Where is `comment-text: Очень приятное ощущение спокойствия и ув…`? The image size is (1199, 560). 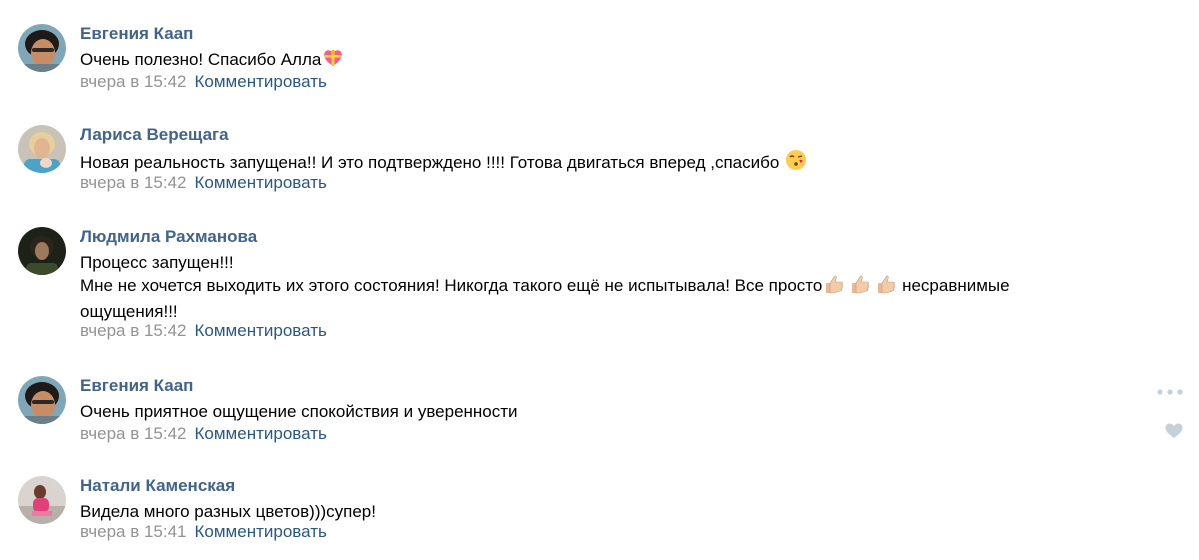 comment-text: Очень приятное ощущение спокойствия и ув… is located at coordinates (620, 411).